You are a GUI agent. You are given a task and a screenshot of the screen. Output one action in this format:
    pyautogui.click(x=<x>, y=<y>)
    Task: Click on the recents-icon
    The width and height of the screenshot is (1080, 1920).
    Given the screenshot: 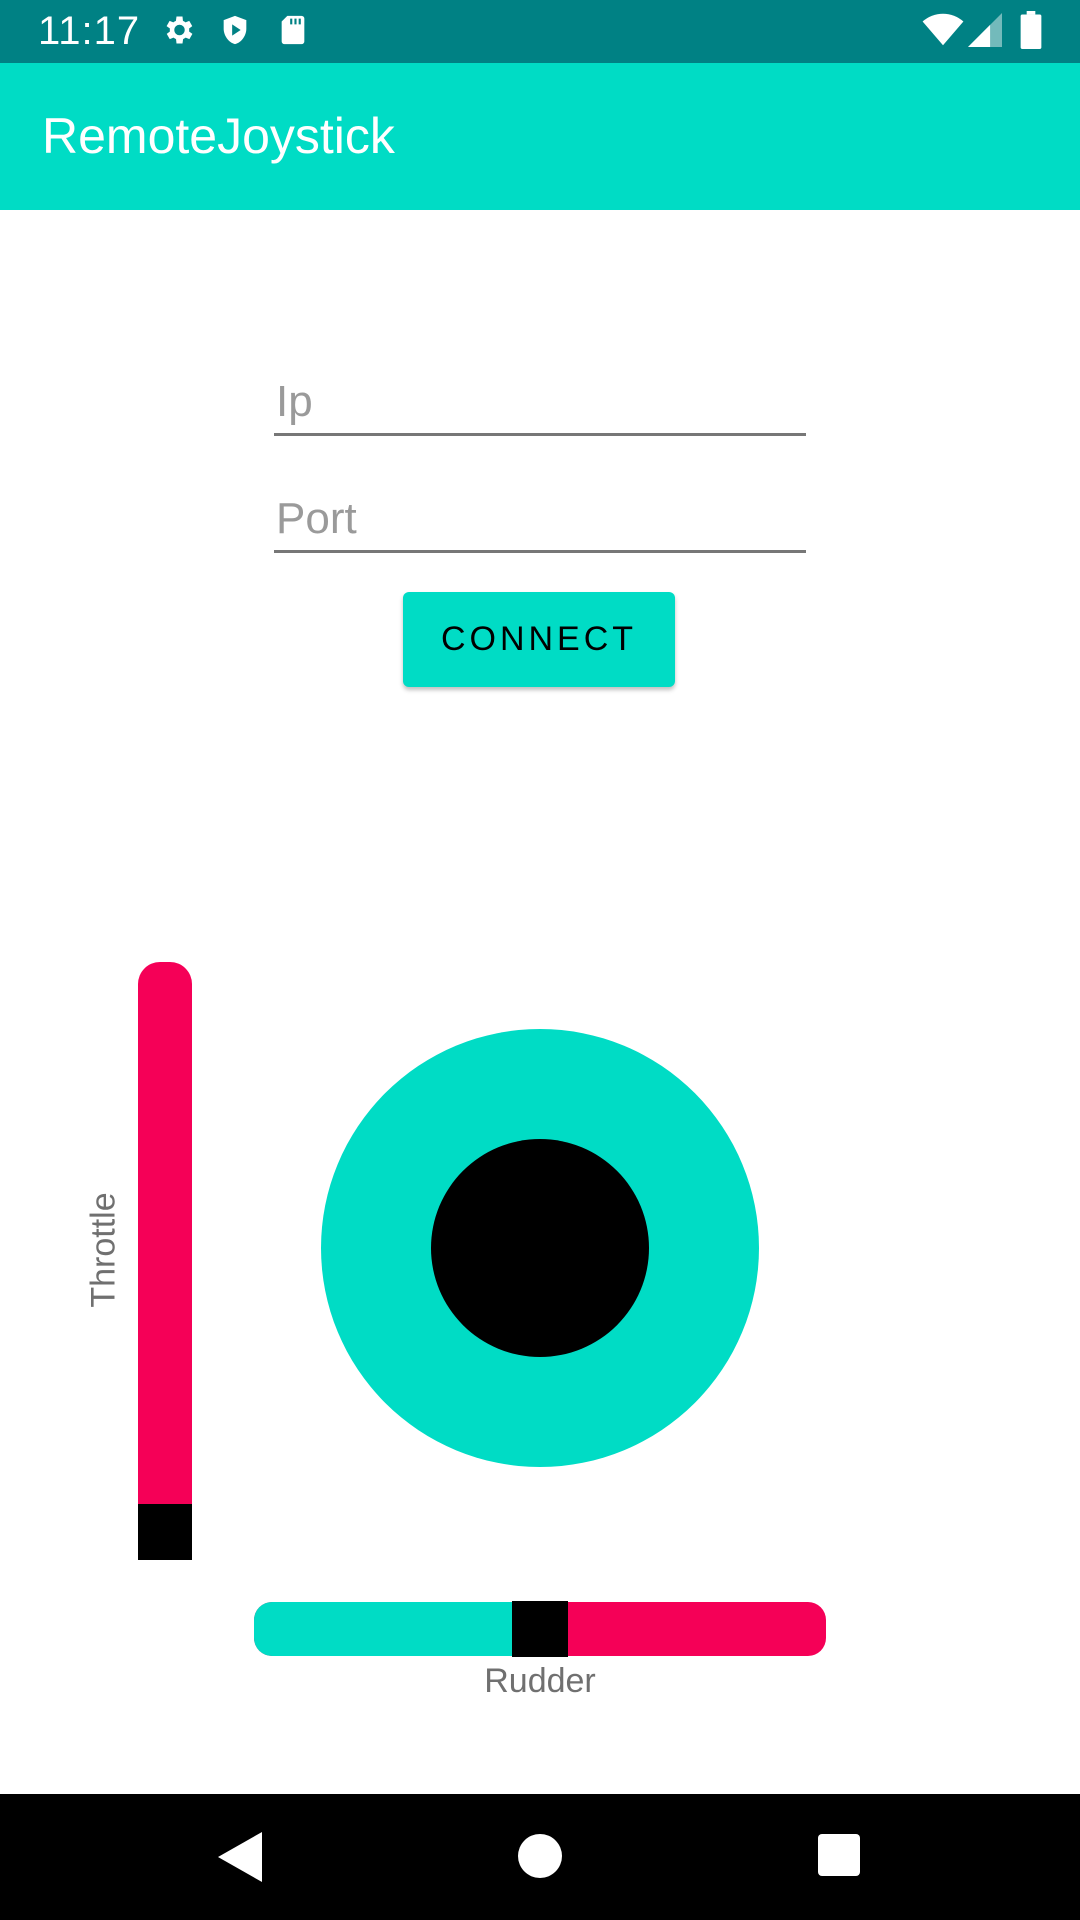 What is the action you would take?
    pyautogui.click(x=839, y=1857)
    